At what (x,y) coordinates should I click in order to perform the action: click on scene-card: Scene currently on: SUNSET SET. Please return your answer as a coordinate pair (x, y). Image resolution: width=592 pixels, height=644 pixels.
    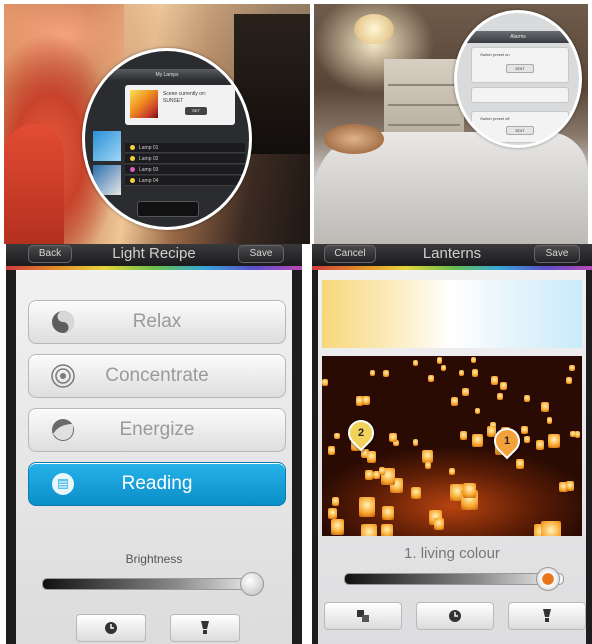
    Looking at the image, I should click on (180, 105).